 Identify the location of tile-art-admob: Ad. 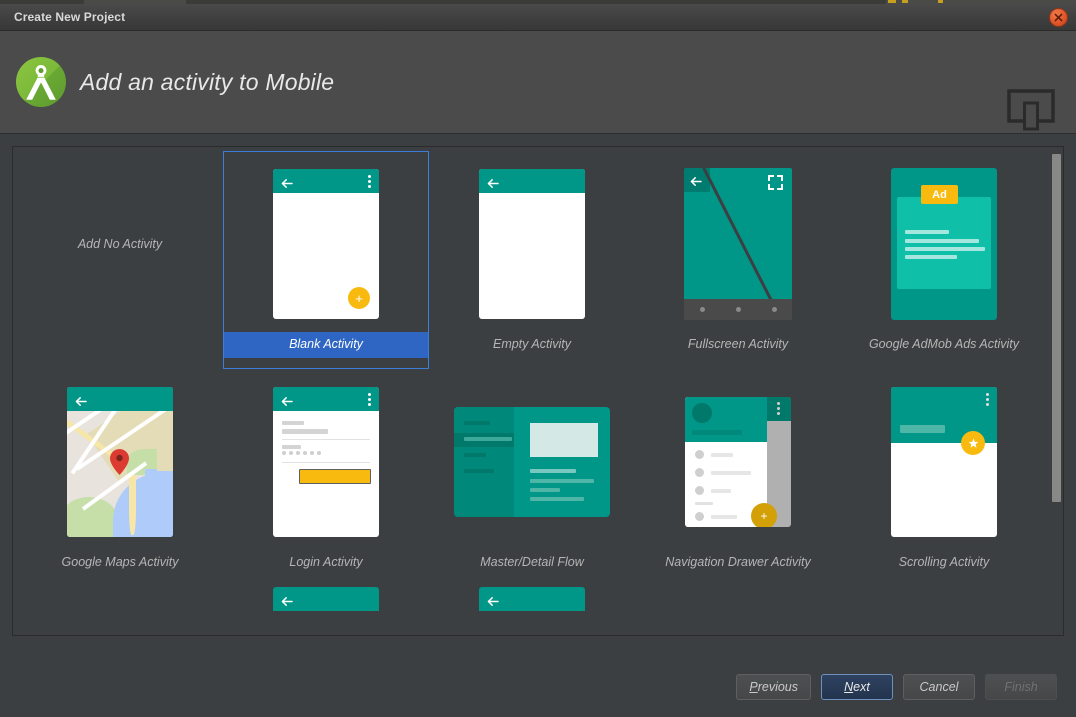
(944, 242).